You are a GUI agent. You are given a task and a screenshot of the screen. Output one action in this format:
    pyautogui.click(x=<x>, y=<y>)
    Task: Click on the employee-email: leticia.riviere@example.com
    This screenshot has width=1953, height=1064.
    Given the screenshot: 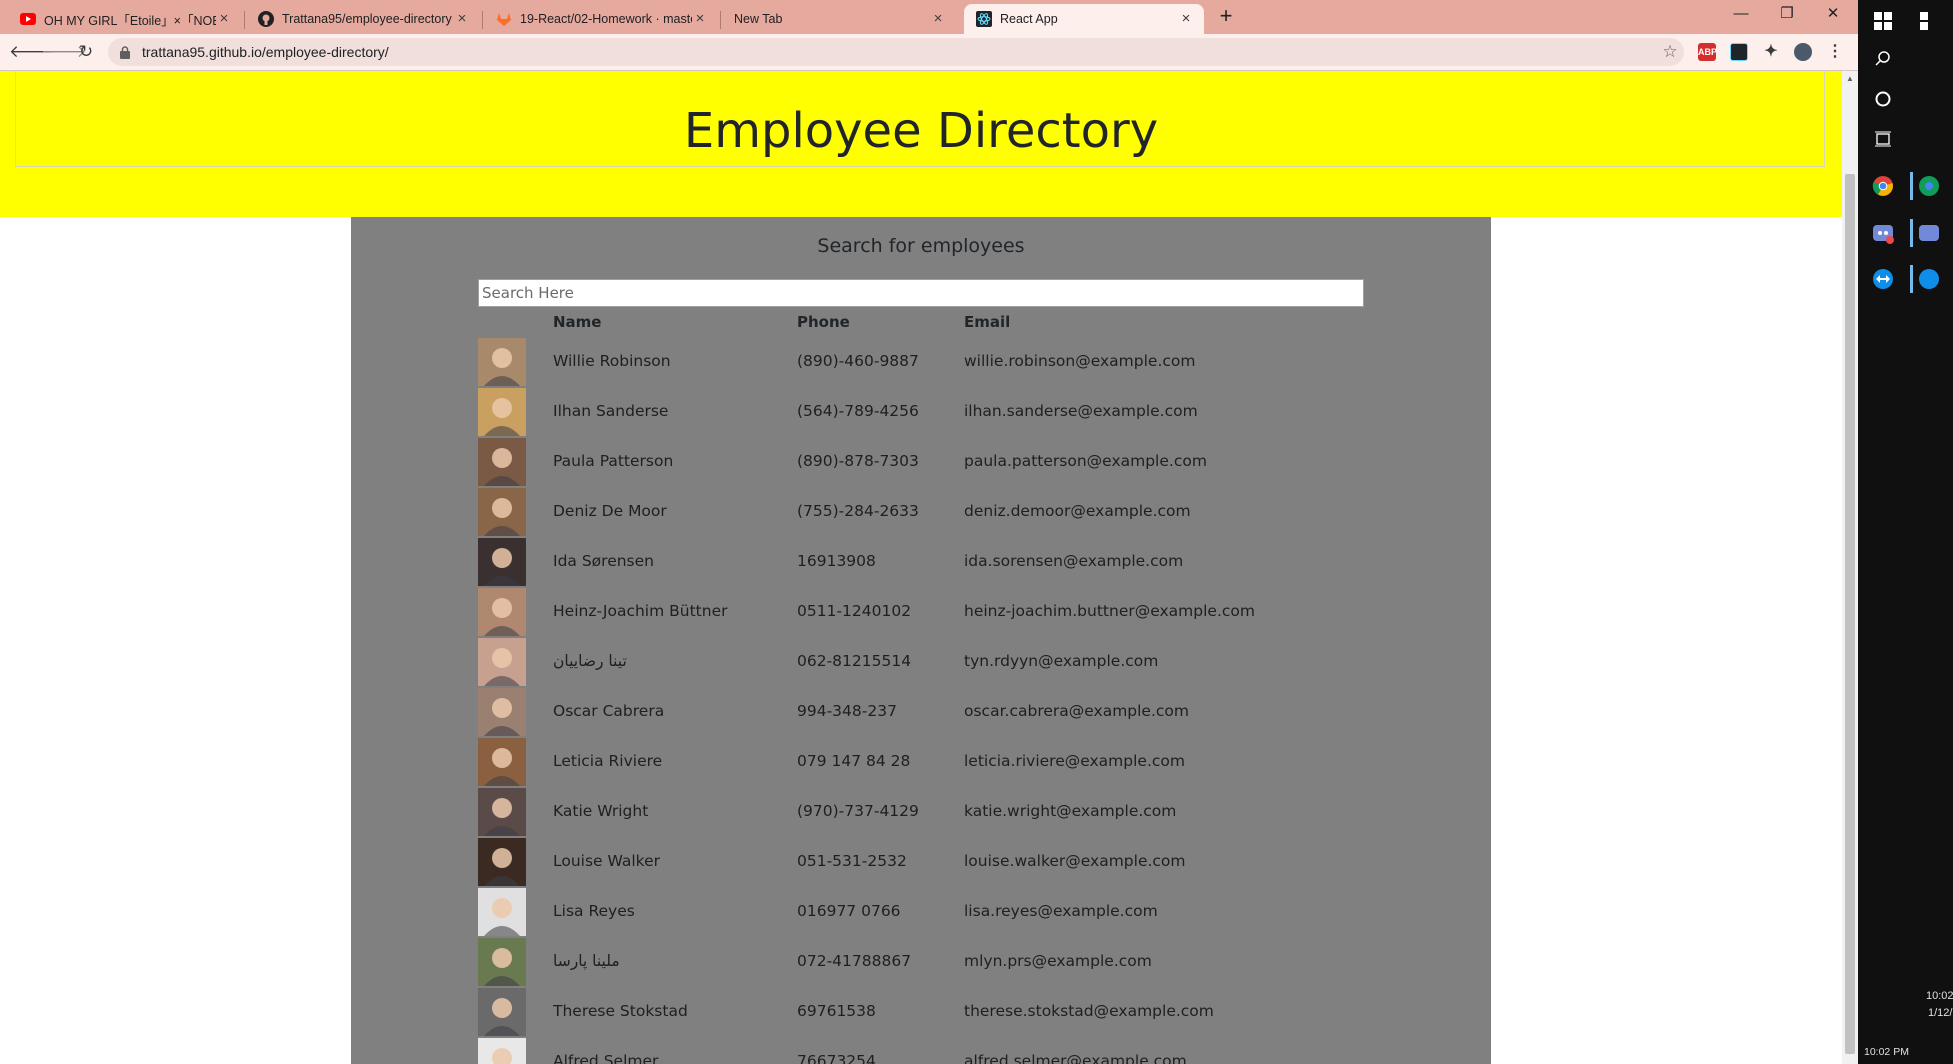 What is the action you would take?
    pyautogui.click(x=1074, y=761)
    